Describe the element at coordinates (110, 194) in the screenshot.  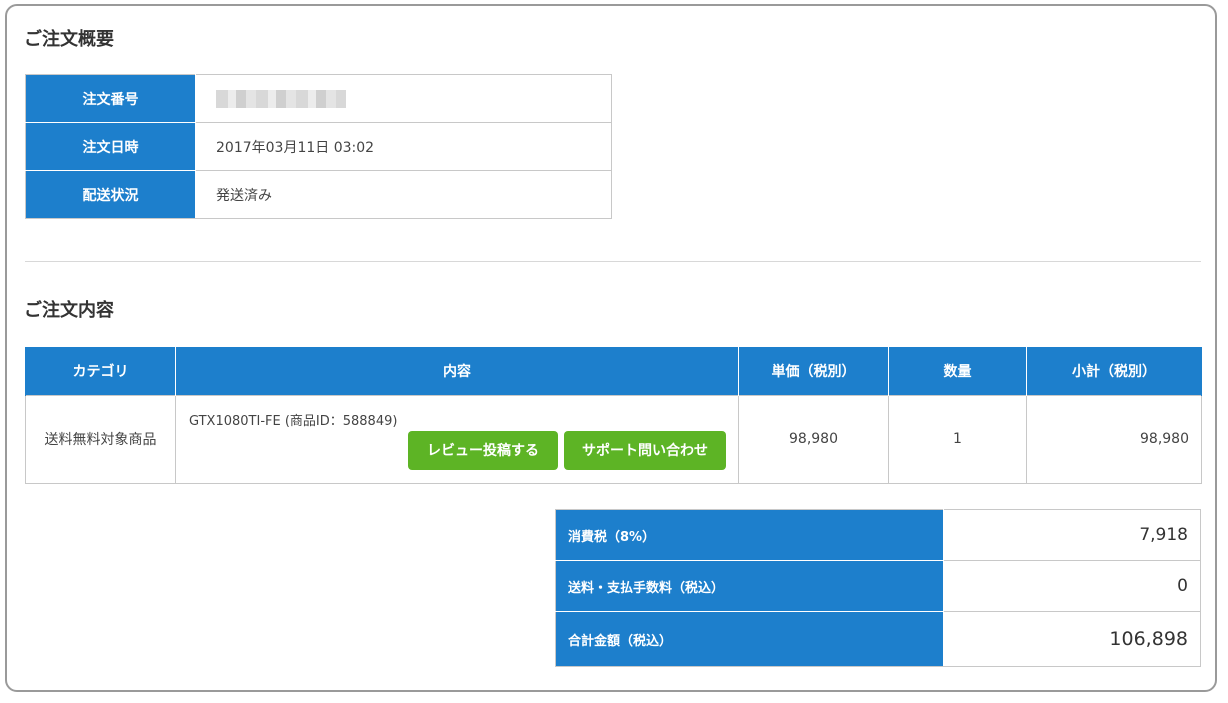
I see `shipping-status-label: 配送状況` at that location.